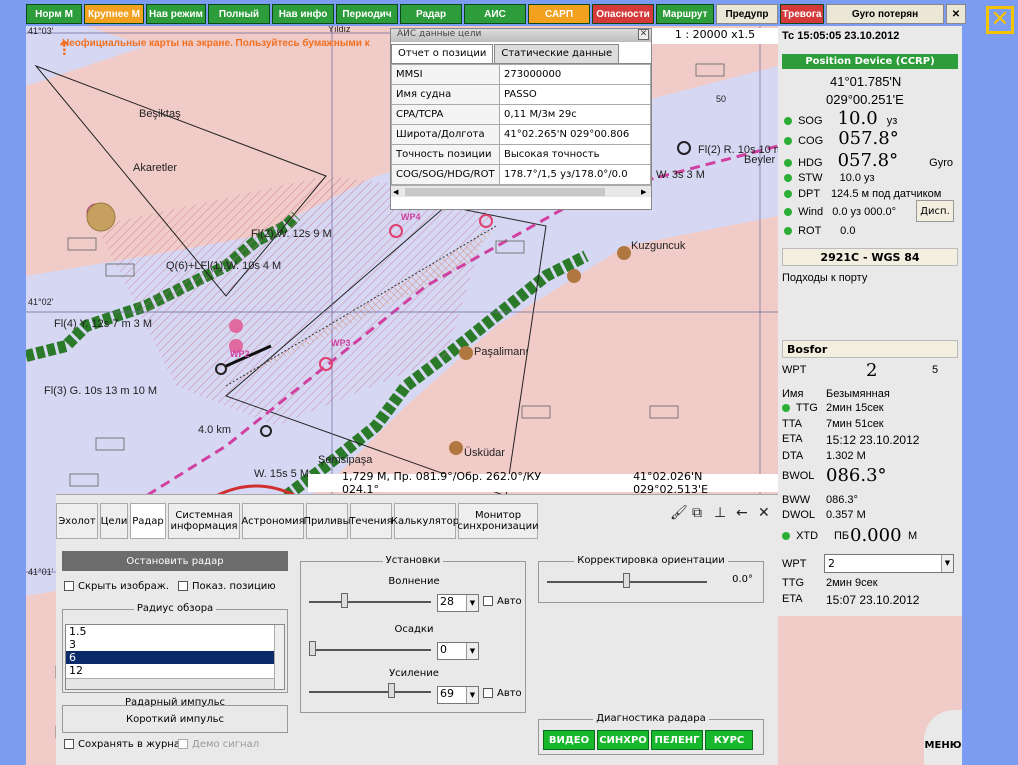 This screenshot has height=765, width=1018. Describe the element at coordinates (54, 14) in the screenshot. I see `toolbar-button-0: Норм М` at that location.